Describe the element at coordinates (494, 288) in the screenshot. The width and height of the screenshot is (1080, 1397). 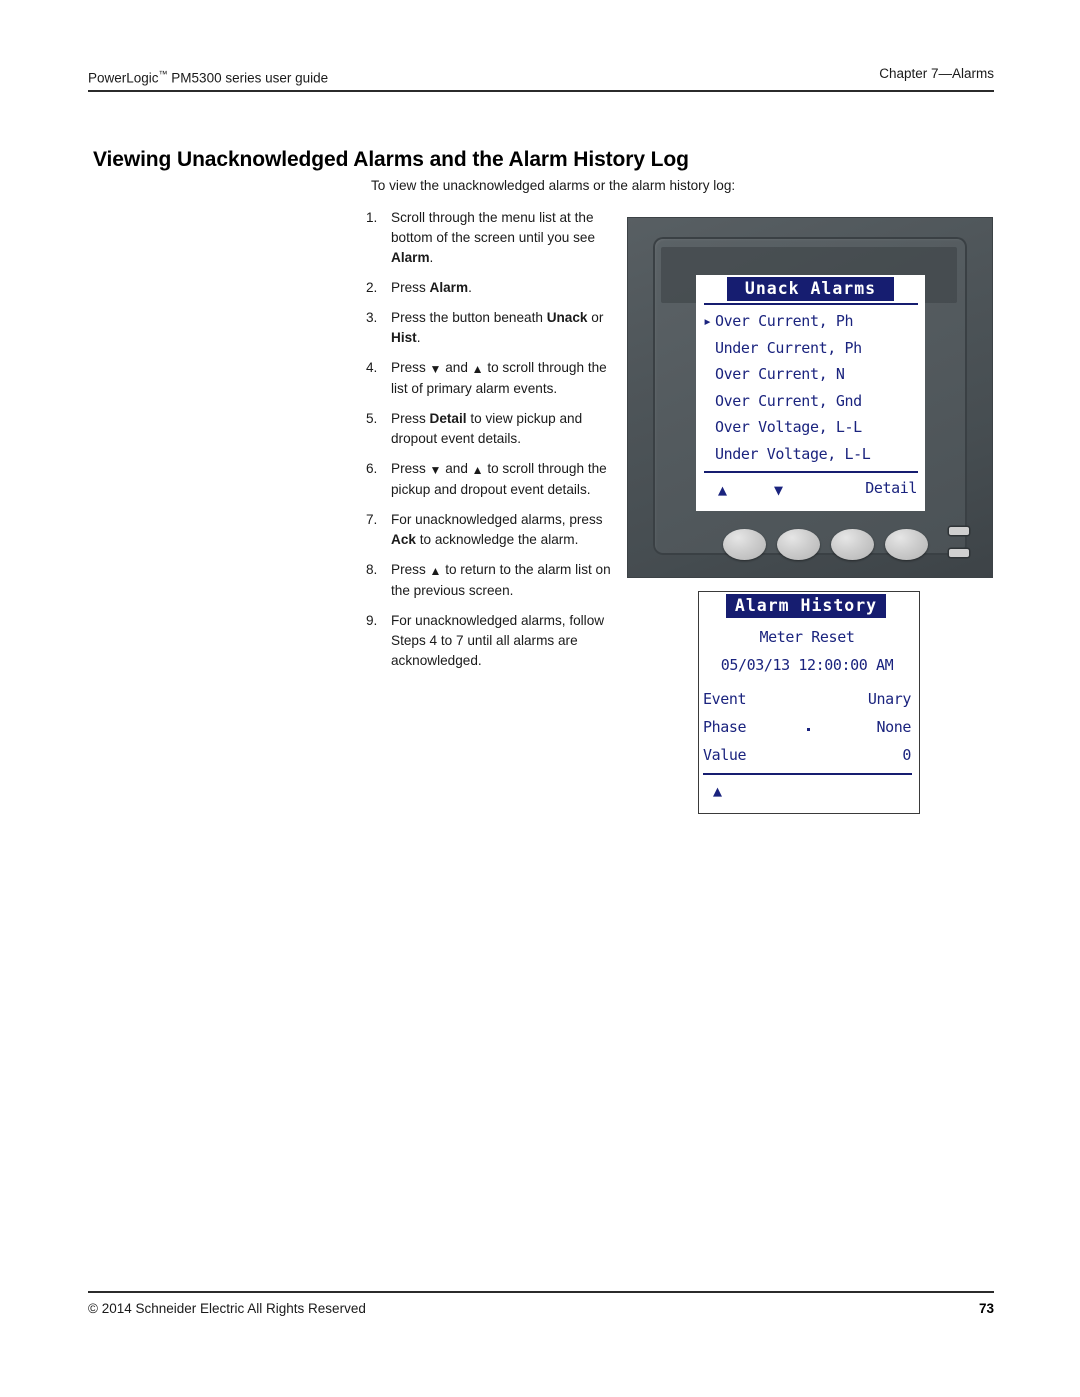
I see `procedure-step: 2. Press Alarm.` at that location.